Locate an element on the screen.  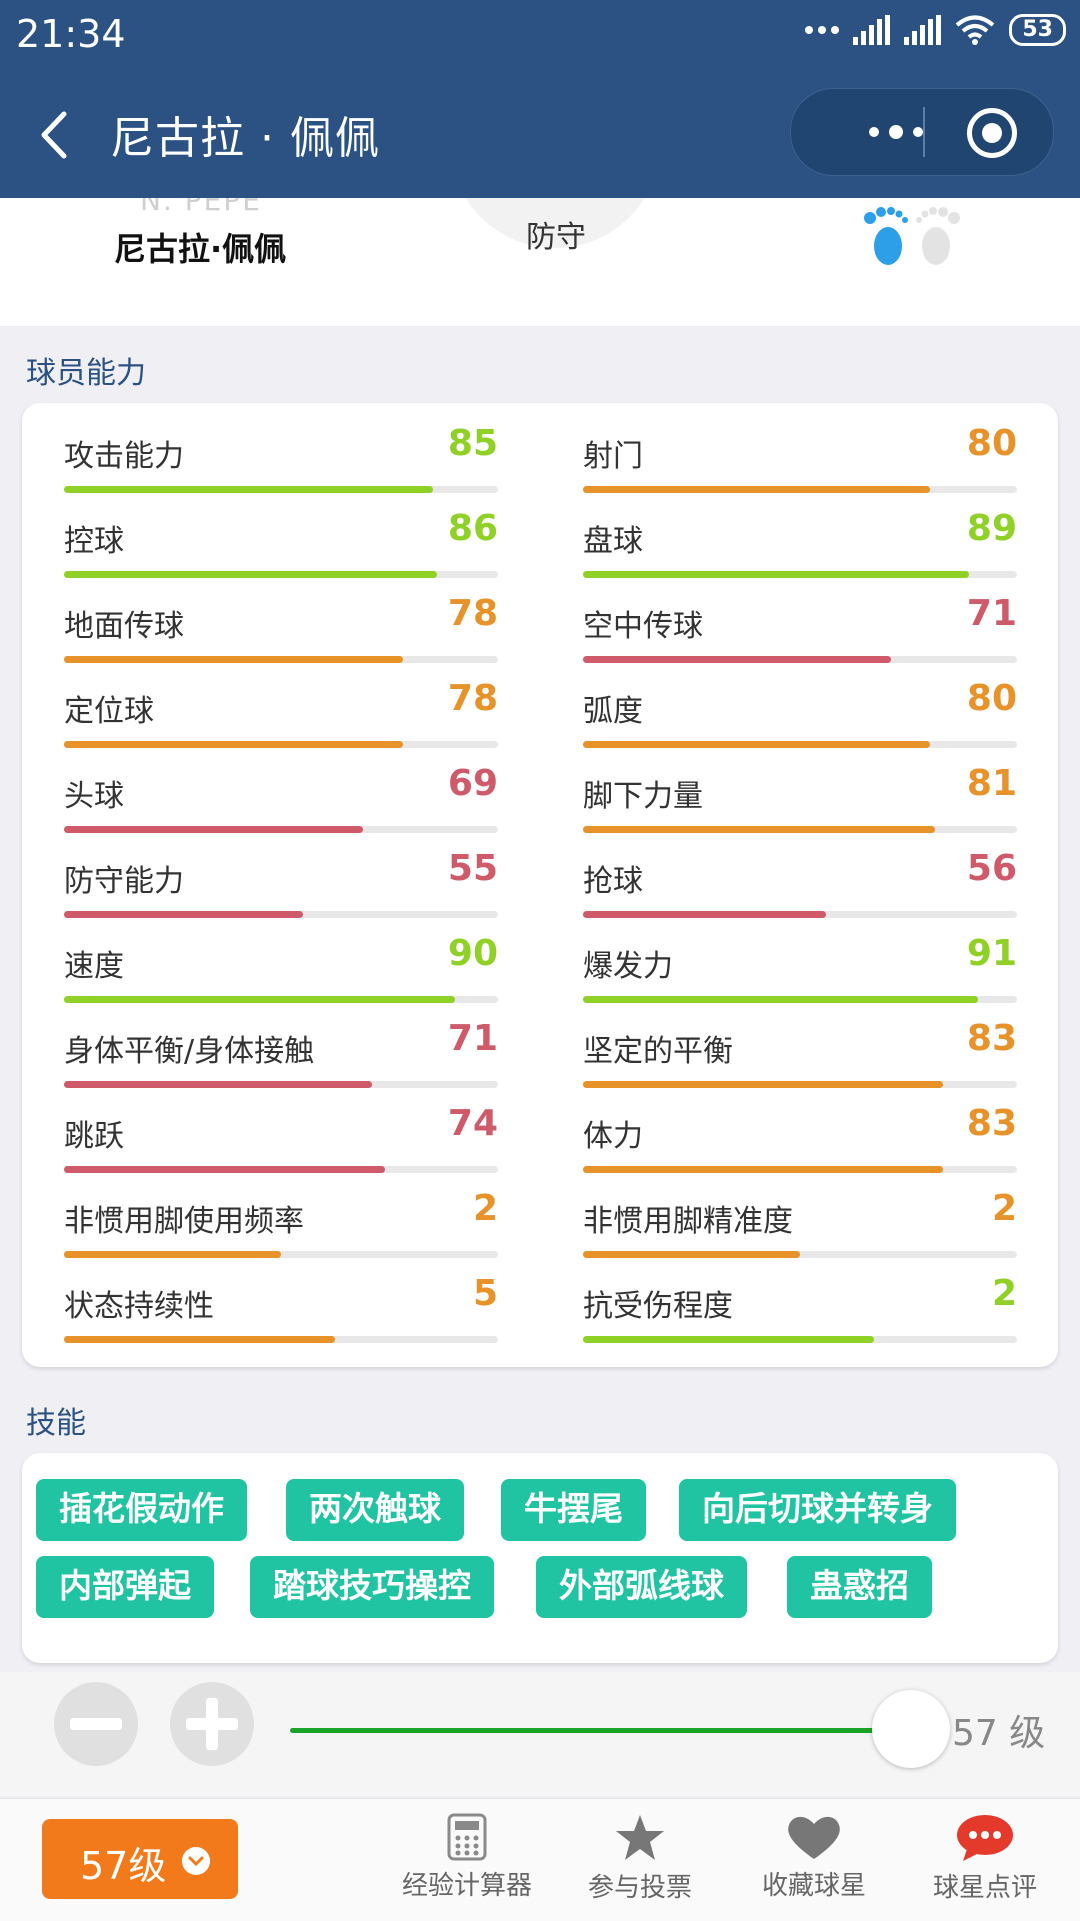
stat-item: 控球 86 is located at coordinates (281, 540).